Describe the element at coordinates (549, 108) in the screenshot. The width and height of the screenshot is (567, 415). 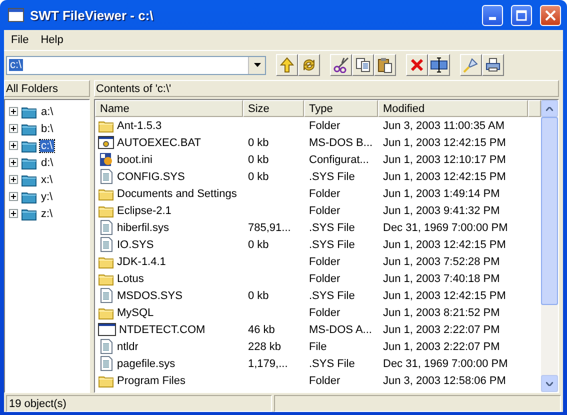
I see `scroll-up-icon` at that location.